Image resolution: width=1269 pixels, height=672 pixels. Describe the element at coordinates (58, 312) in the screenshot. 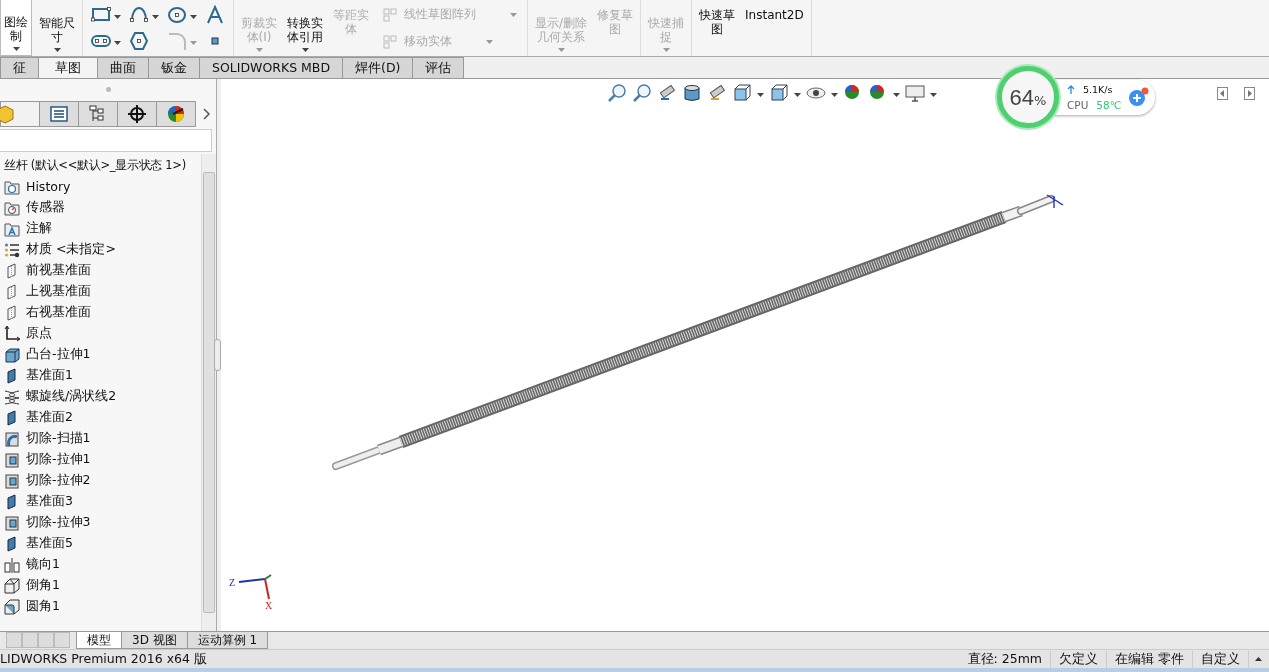

I see `tree-item: 右视基准面` at that location.